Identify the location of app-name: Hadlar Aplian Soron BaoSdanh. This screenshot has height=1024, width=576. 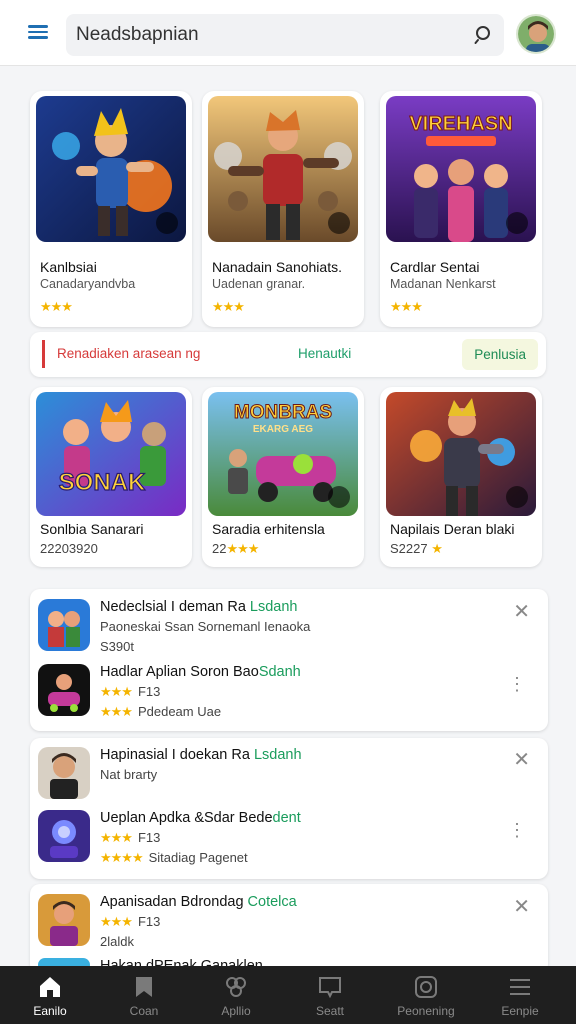
(200, 672).